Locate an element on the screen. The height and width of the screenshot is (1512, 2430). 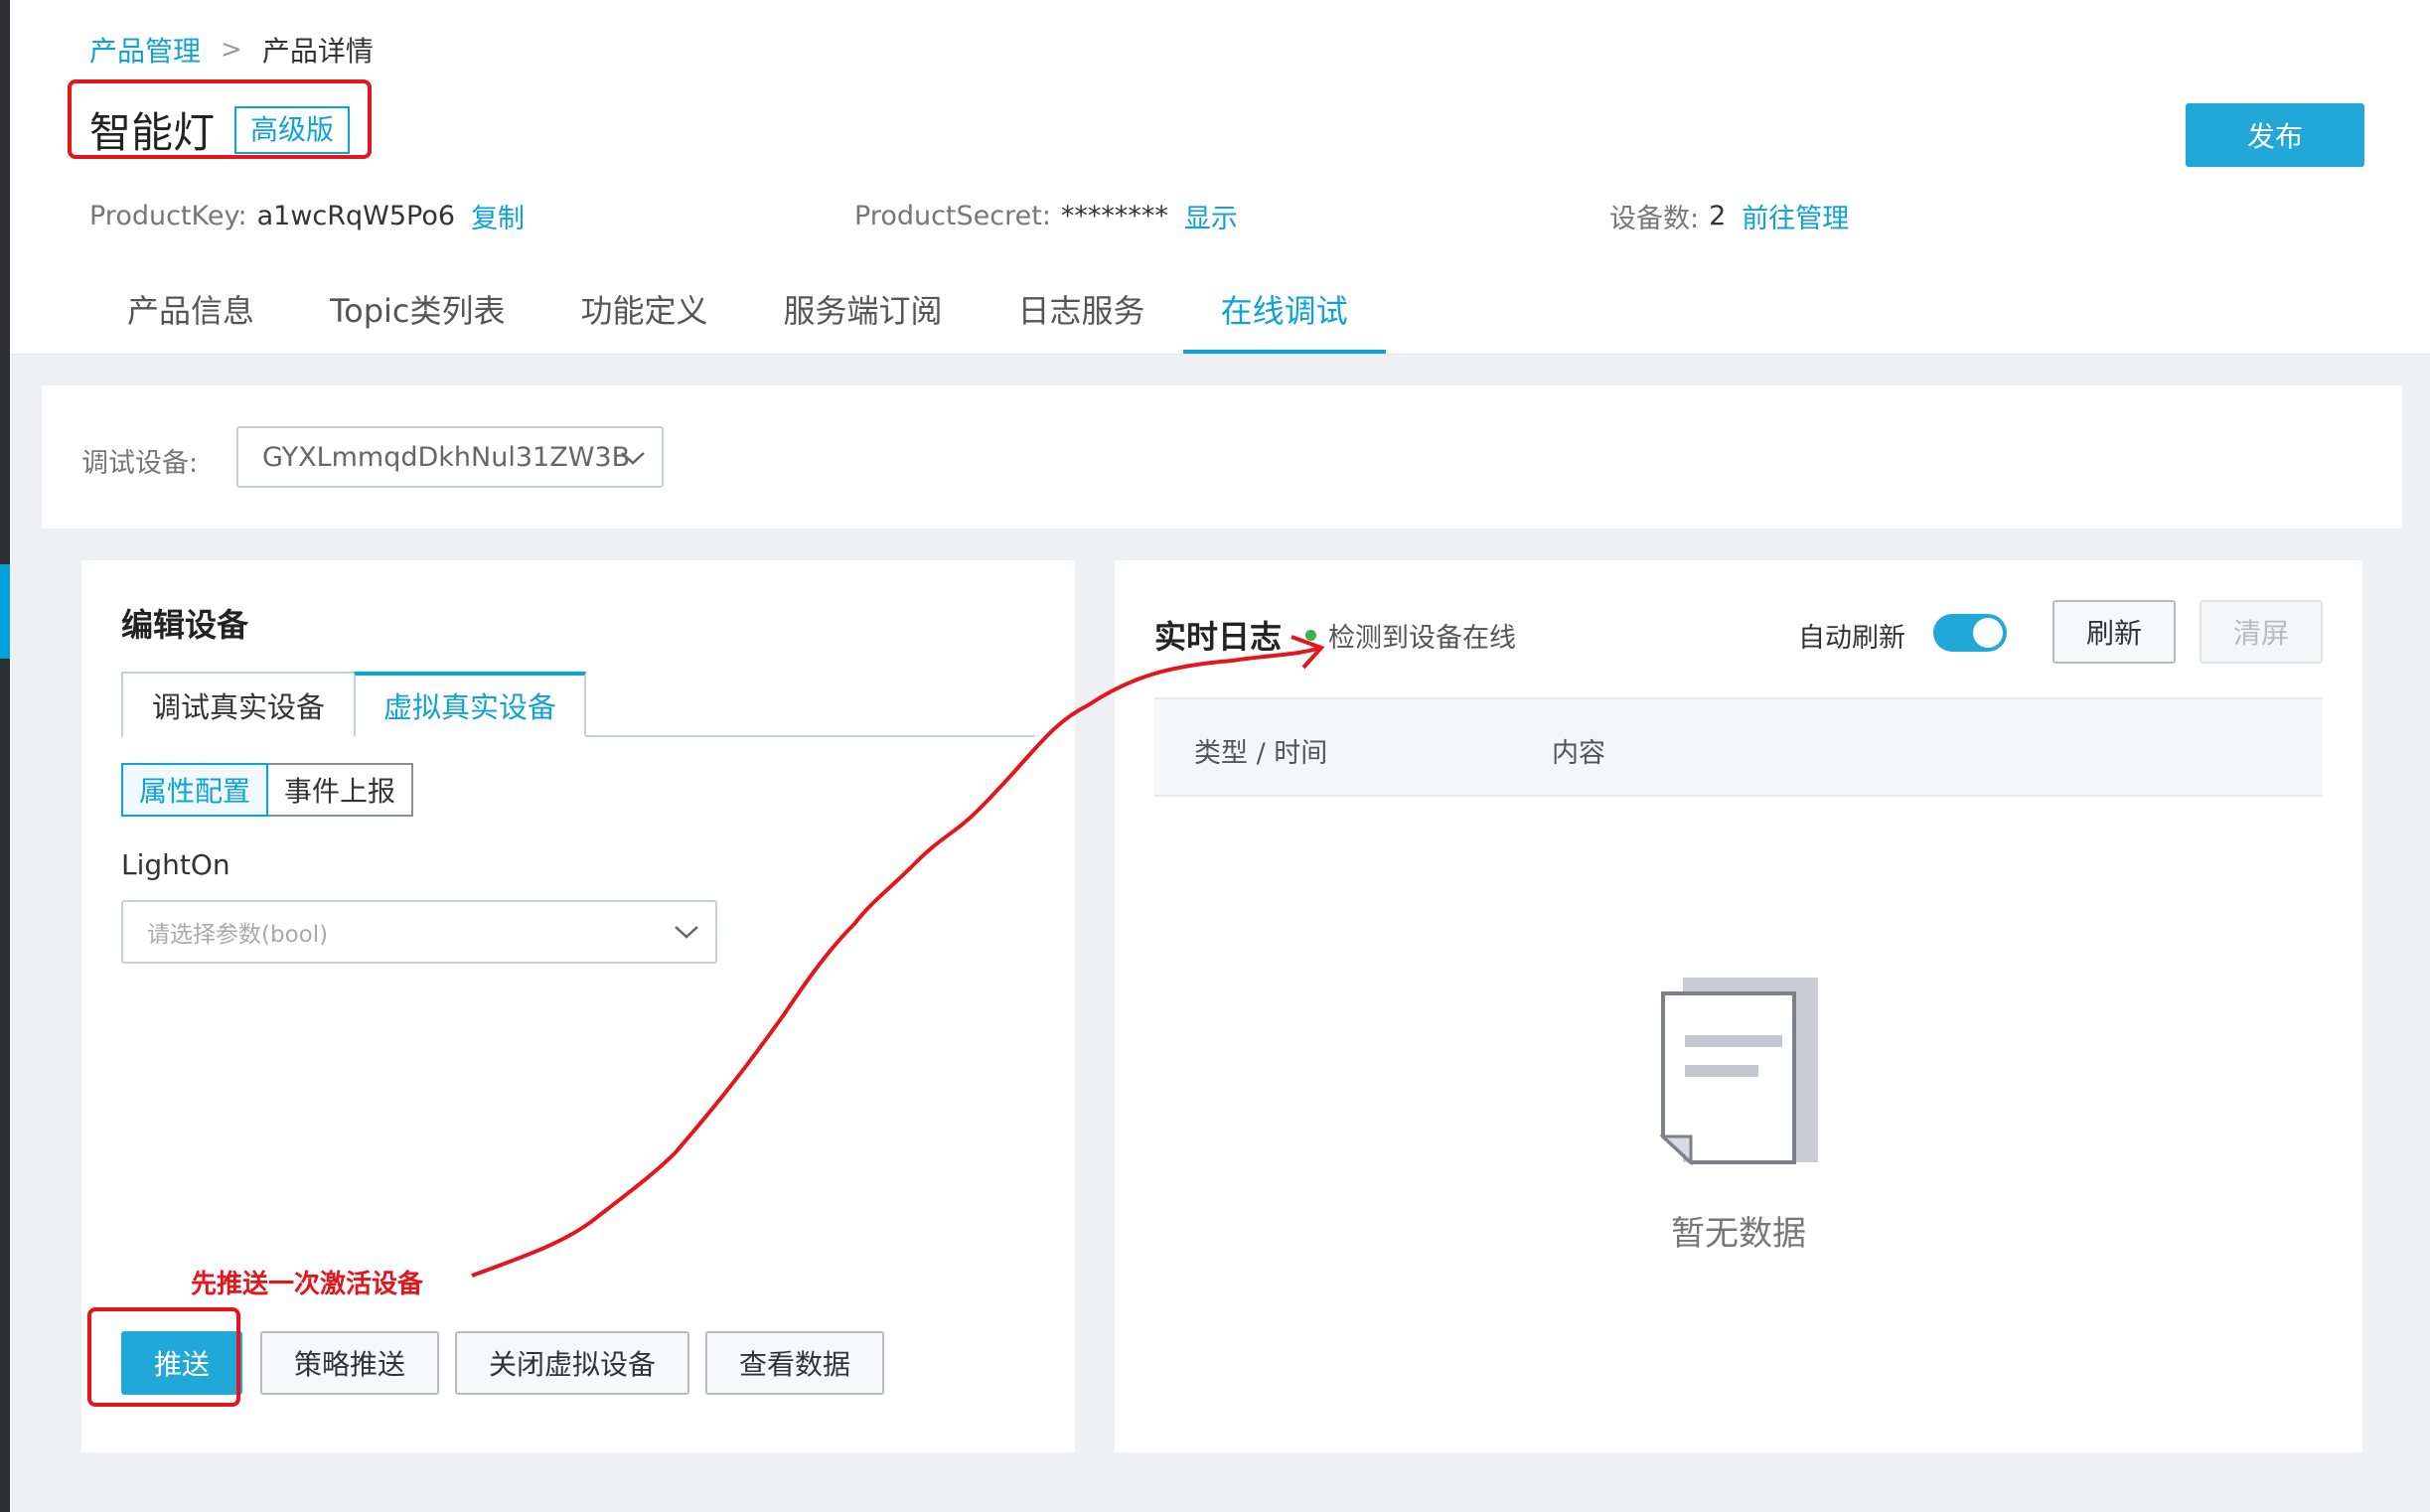
product-secret-label: ProductSecret: is located at coordinates (953, 216).